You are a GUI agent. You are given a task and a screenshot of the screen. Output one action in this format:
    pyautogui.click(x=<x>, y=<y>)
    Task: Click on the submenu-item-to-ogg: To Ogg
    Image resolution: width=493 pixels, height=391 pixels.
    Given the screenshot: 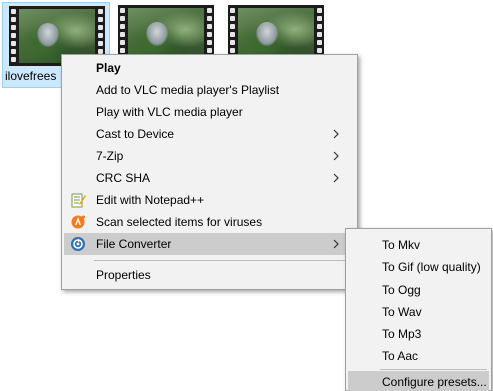 What is the action you would take?
    pyautogui.click(x=418, y=290)
    